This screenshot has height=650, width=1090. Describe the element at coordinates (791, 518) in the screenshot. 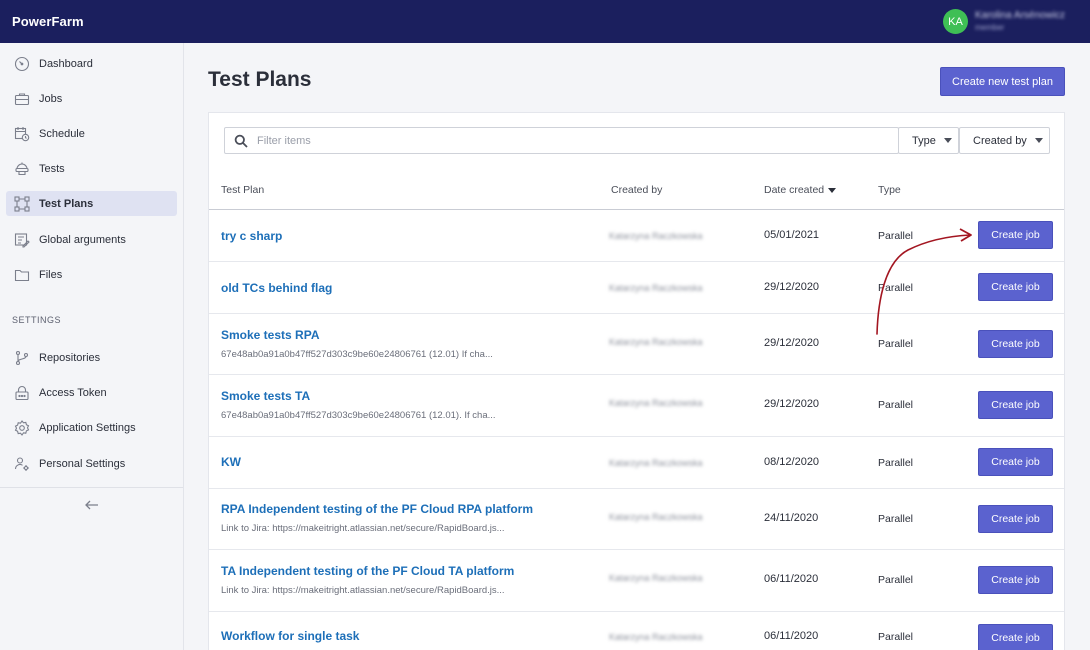

I see `date-created-cell: 24/11/2020` at that location.